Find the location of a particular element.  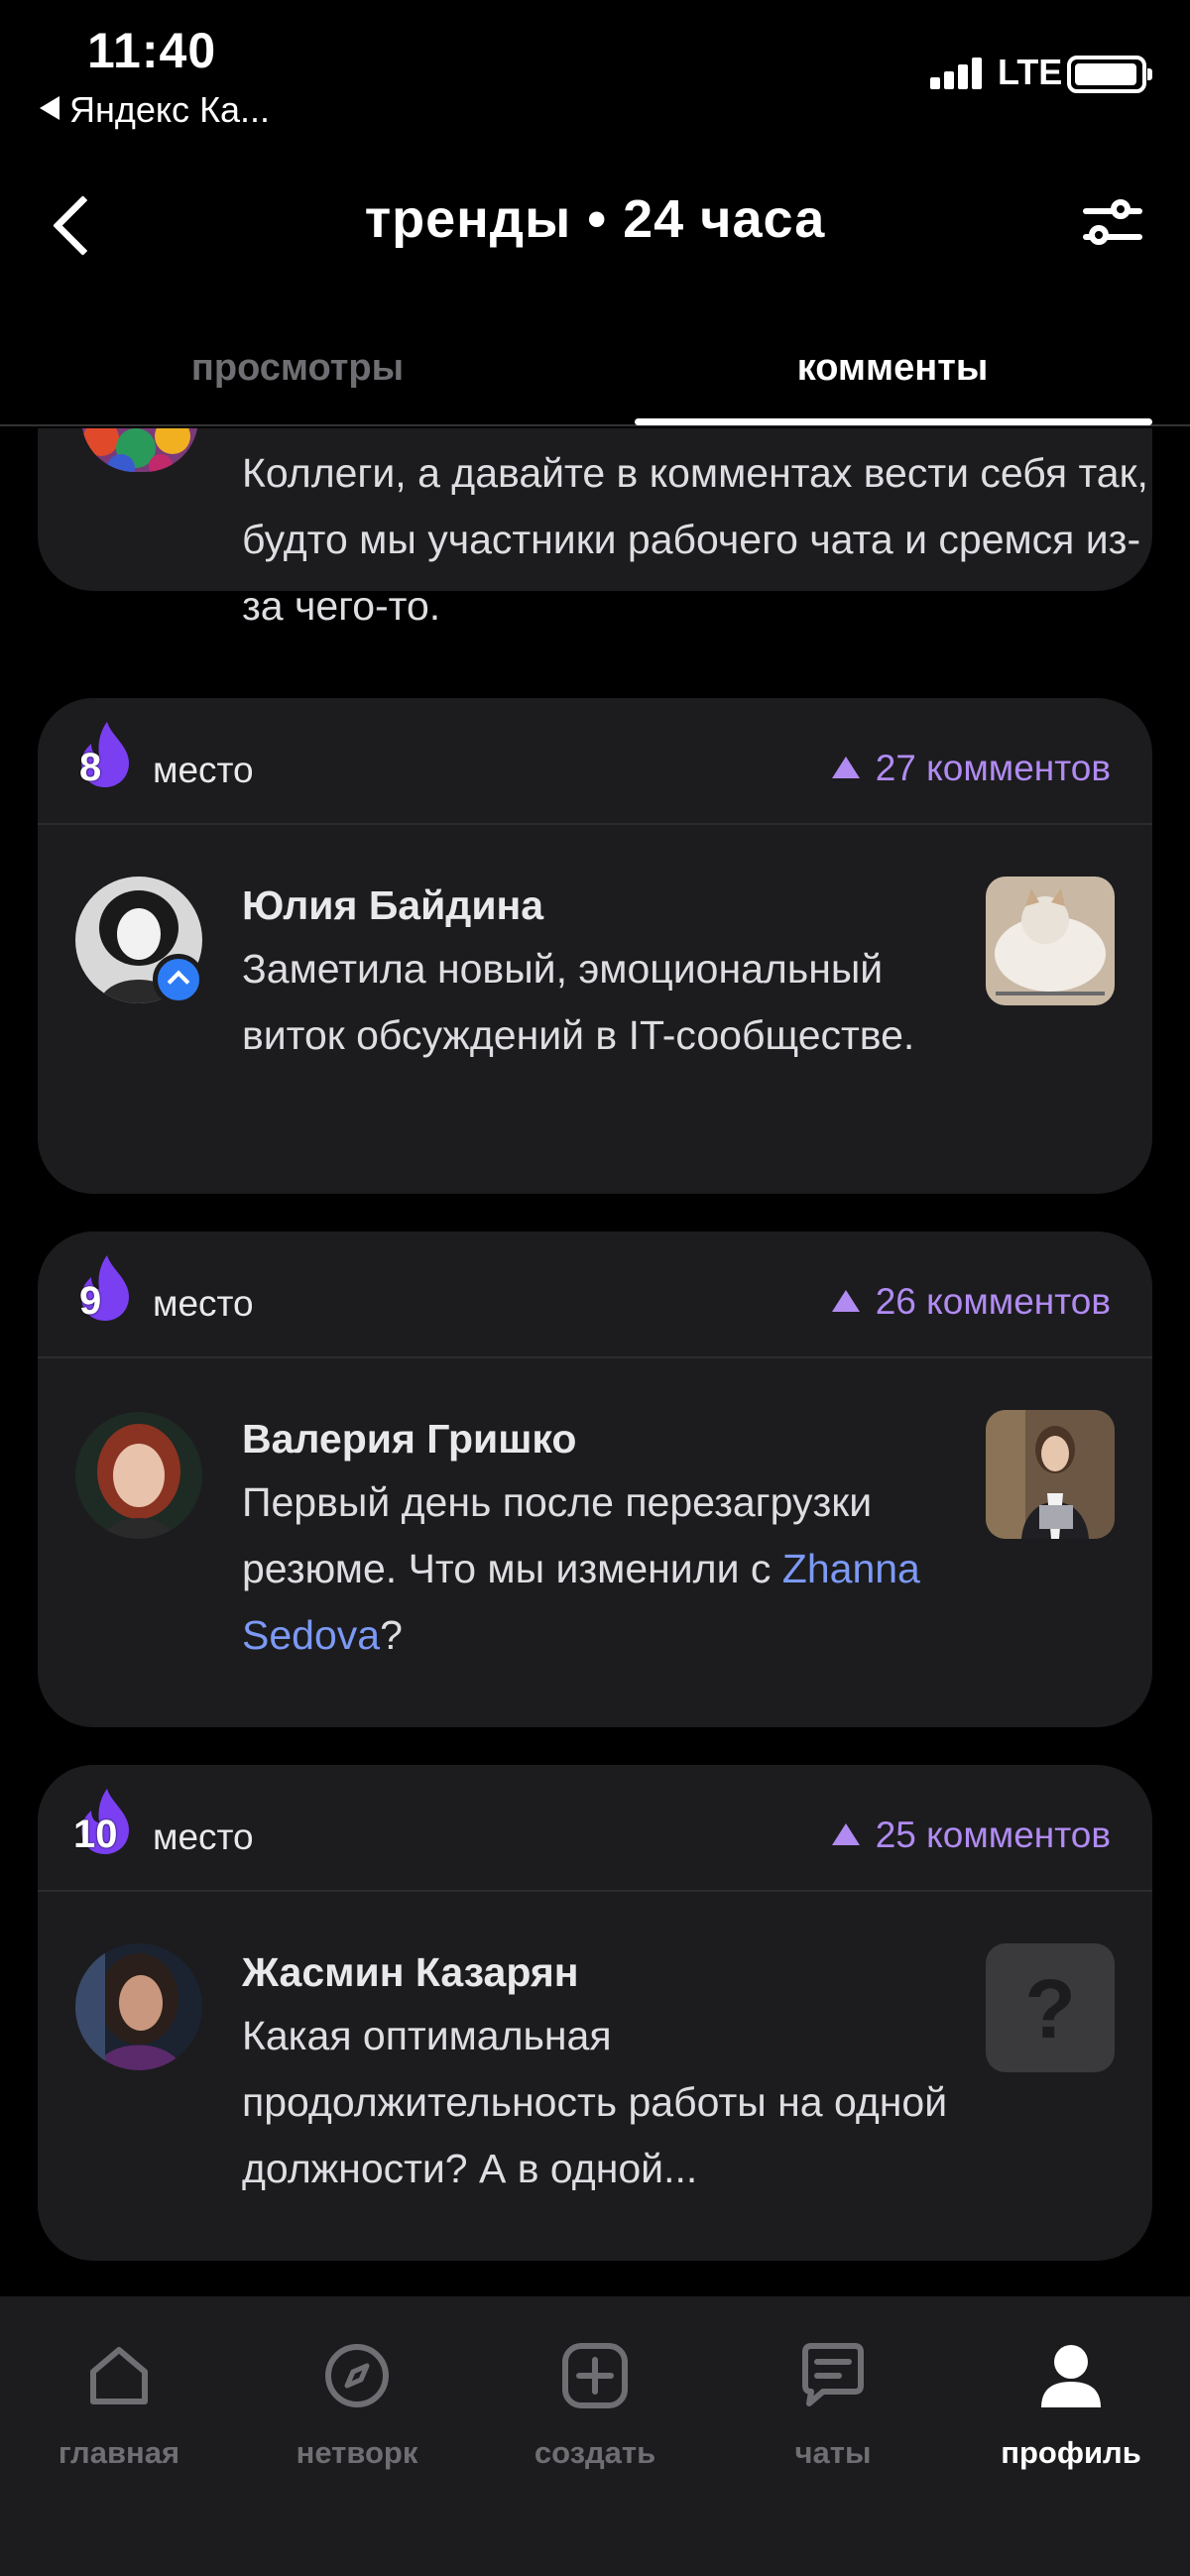

rank-number: 9 is located at coordinates (90, 1301).